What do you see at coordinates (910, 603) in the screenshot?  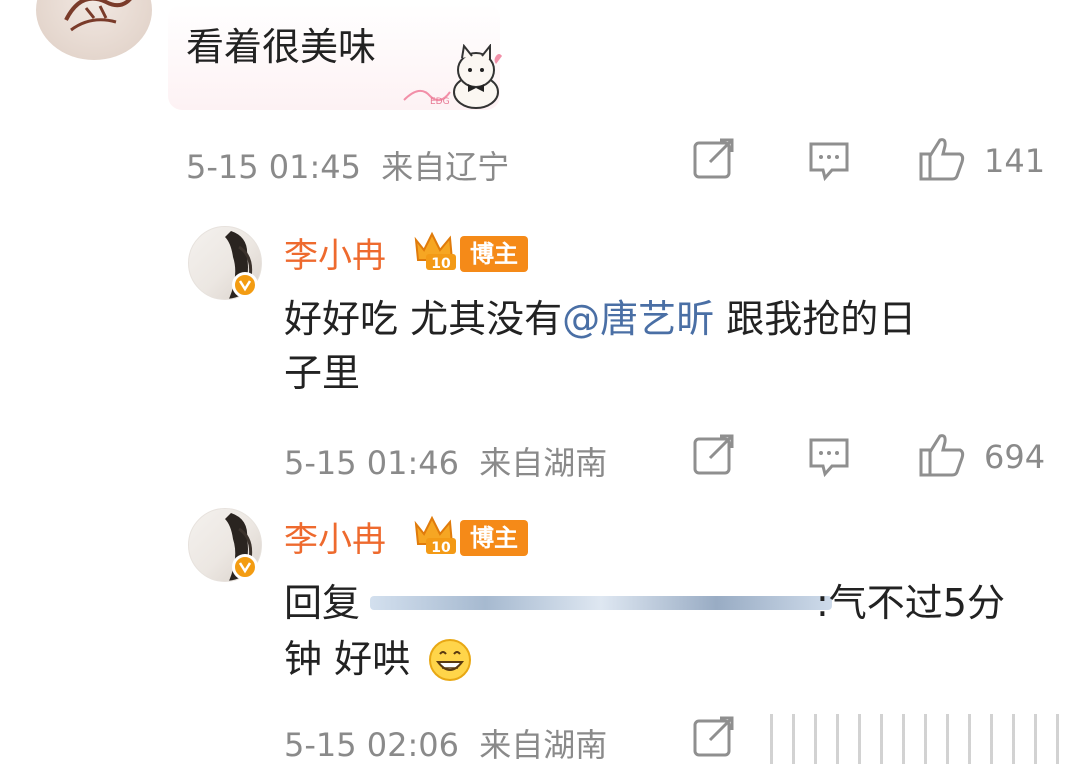 I see `reply-text: :气不过5分` at bounding box center [910, 603].